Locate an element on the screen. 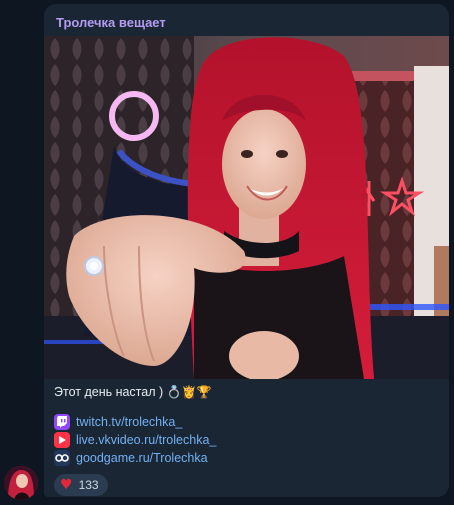  heart-icon: ♥ is located at coordinates (66, 485).